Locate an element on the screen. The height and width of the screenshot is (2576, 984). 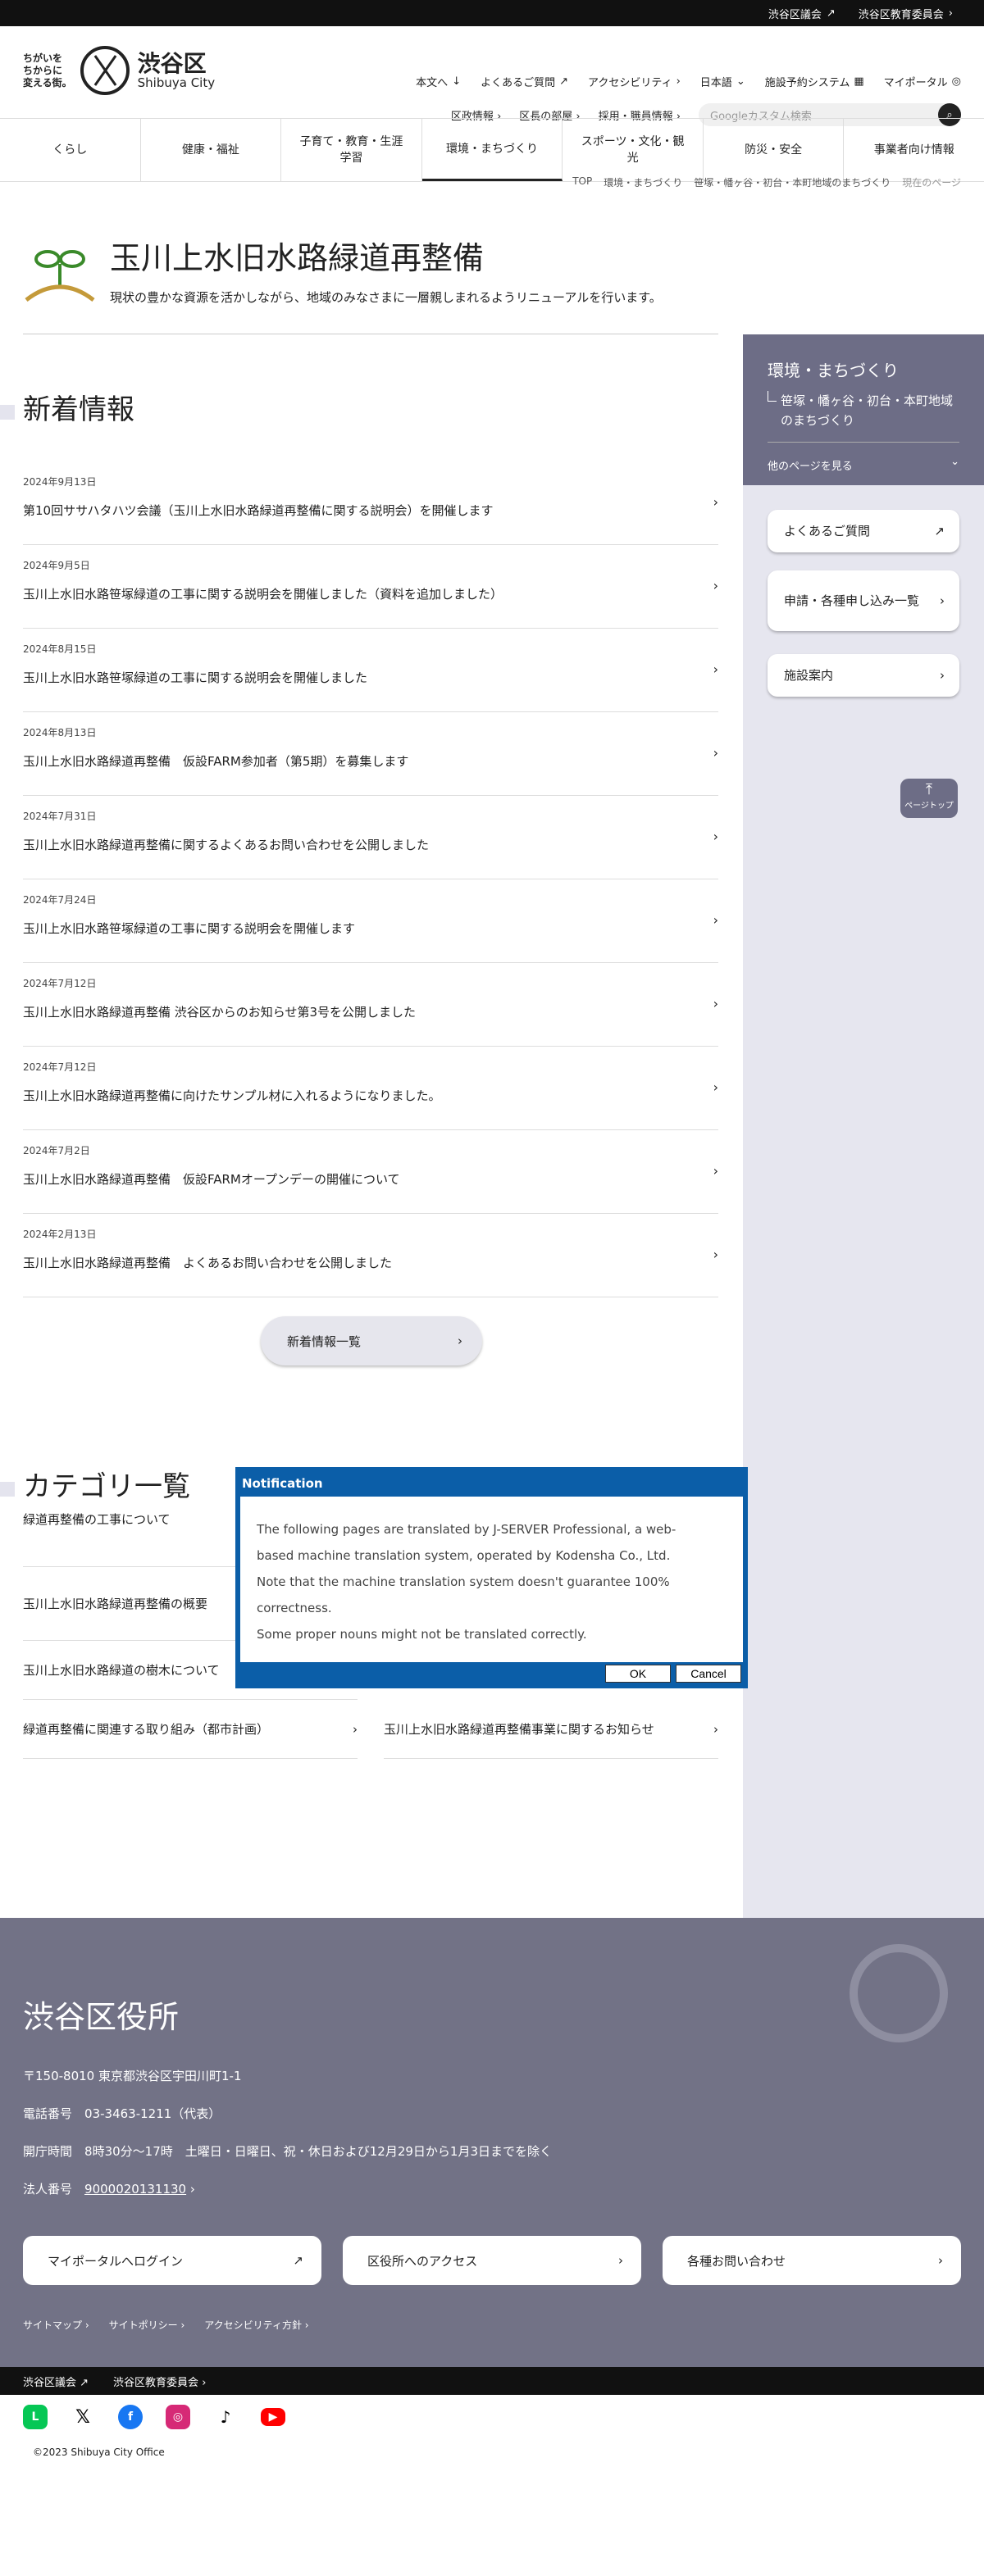
arrow-down-icon: ↓ is located at coordinates (457, 81).